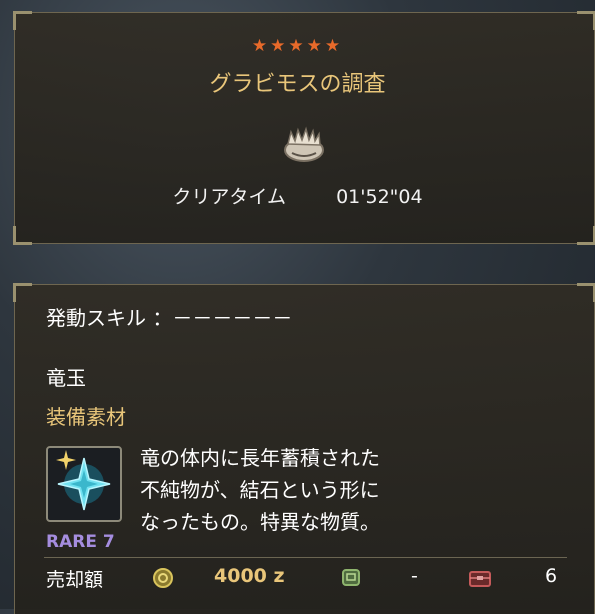 Image resolution: width=595 pixels, height=614 pixels. What do you see at coordinates (304, 144) in the screenshot?
I see `monster-icon` at bounding box center [304, 144].